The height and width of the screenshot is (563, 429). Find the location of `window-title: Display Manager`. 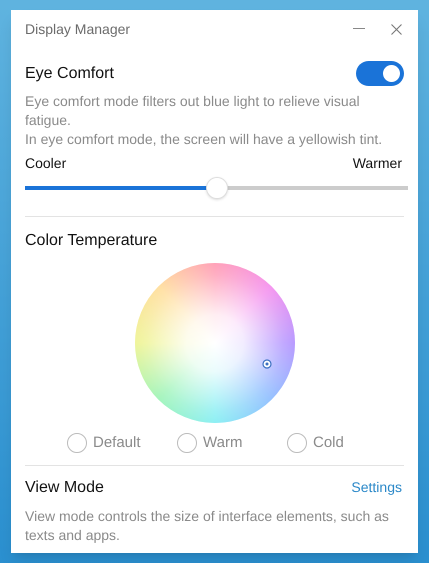

window-title: Display Manager is located at coordinates (77, 29).